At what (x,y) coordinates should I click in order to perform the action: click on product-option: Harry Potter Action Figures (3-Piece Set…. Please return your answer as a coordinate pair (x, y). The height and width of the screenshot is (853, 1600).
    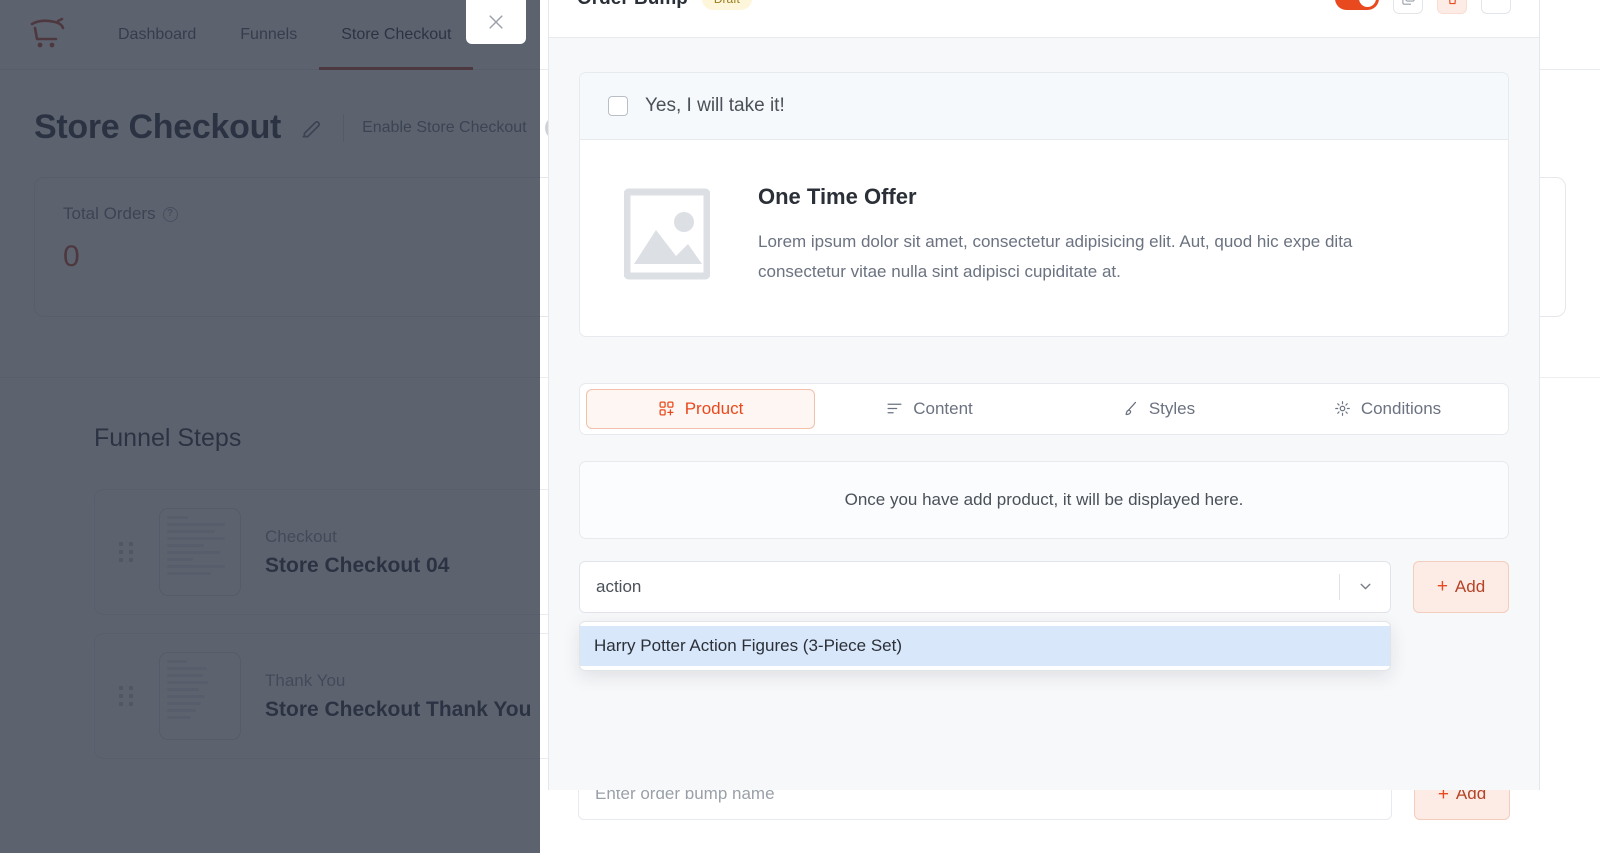
    Looking at the image, I should click on (985, 645).